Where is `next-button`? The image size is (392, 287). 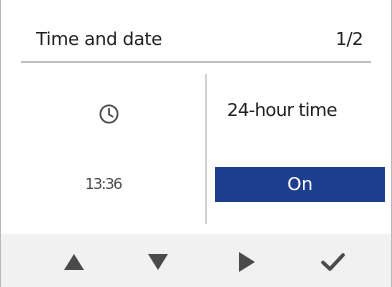 next-button is located at coordinates (247, 262).